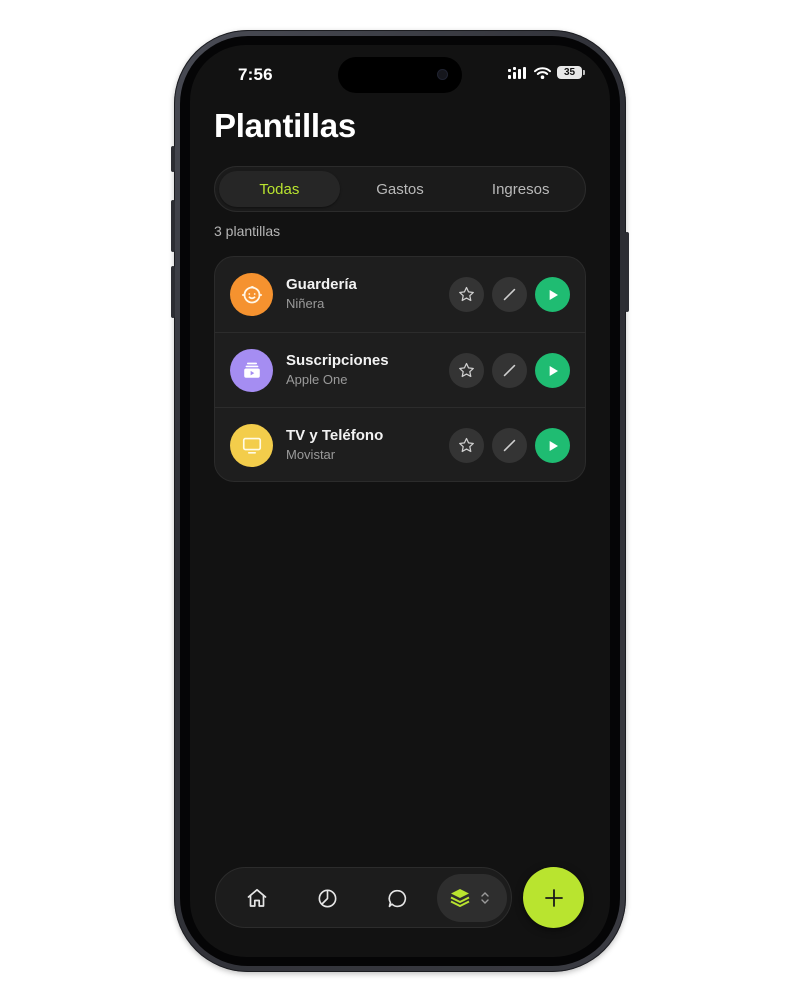 The height and width of the screenshot is (1000, 800). I want to click on volume-down-button, so click(173, 292).